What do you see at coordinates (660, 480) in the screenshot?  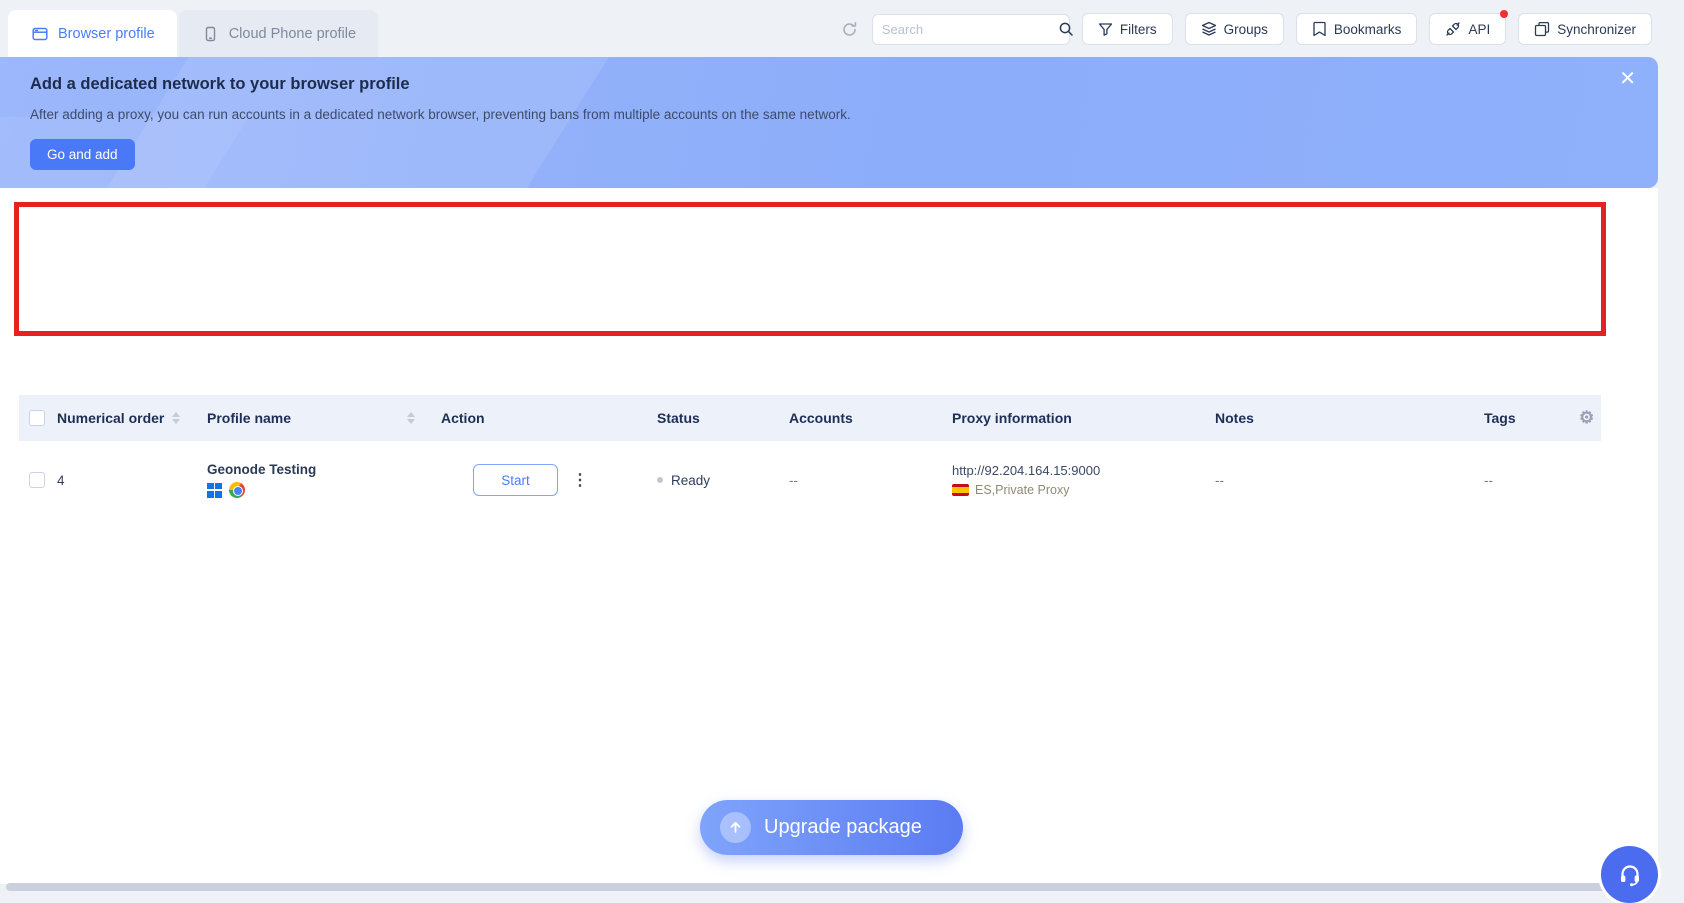 I see `status-dot` at bounding box center [660, 480].